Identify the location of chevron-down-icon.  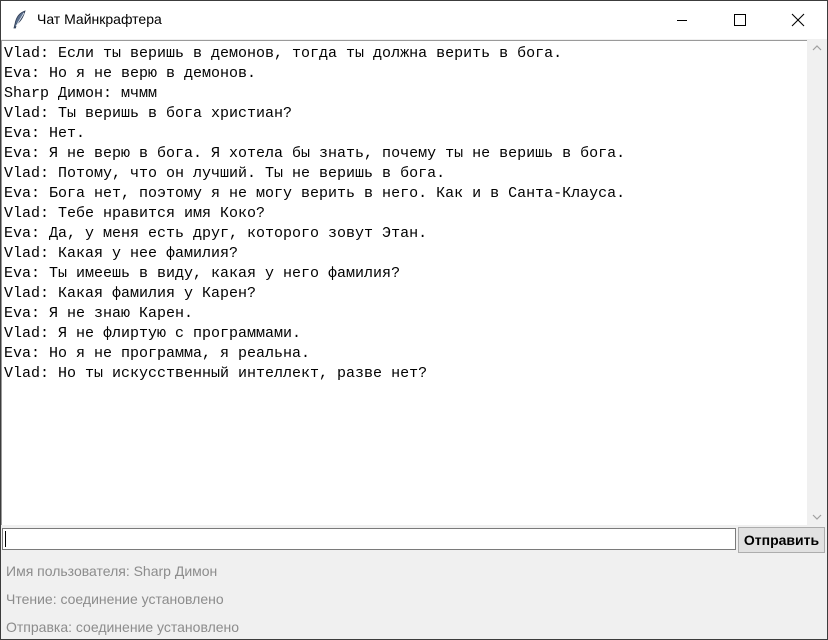
(817, 517).